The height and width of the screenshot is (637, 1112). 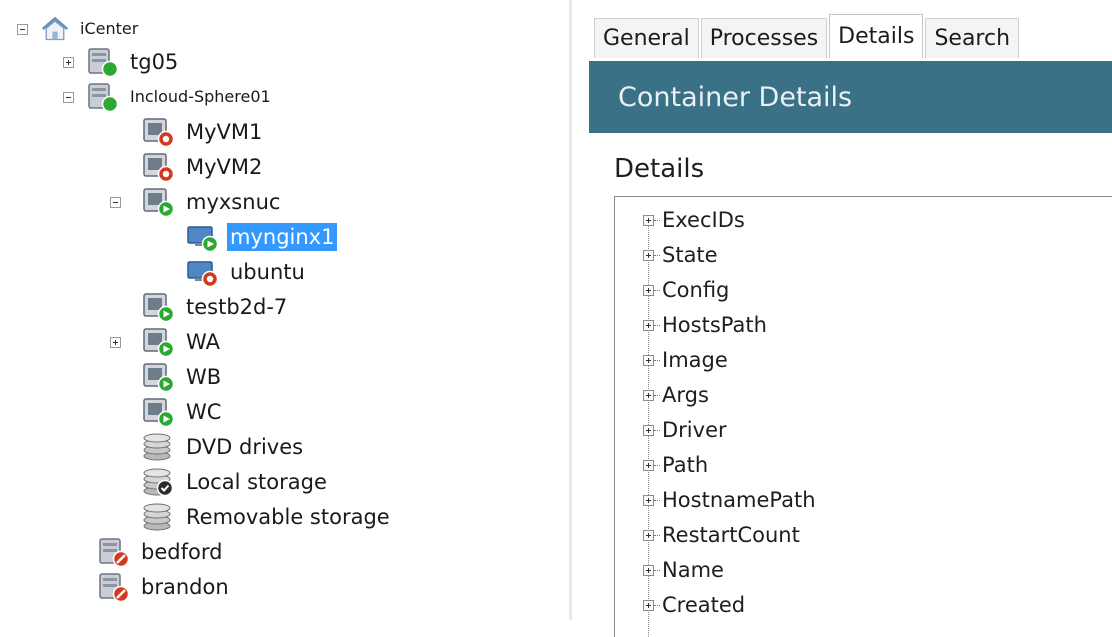 I want to click on tree-node-label: mynginx1, so click(x=282, y=237).